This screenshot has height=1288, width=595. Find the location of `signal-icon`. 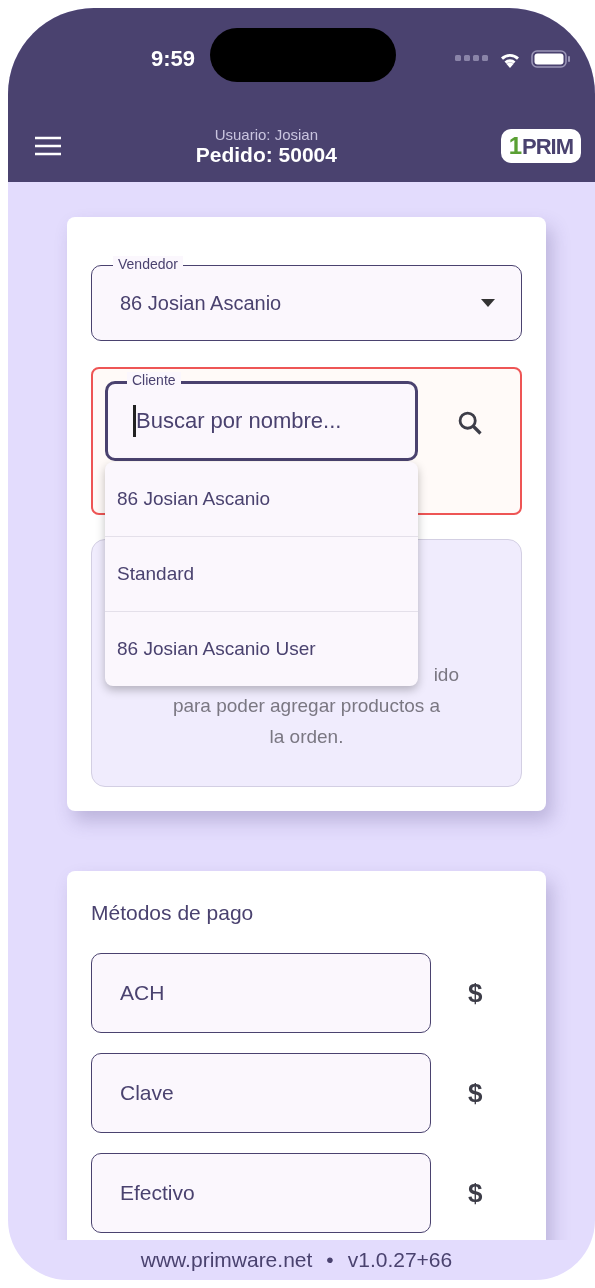

signal-icon is located at coordinates (472, 59).